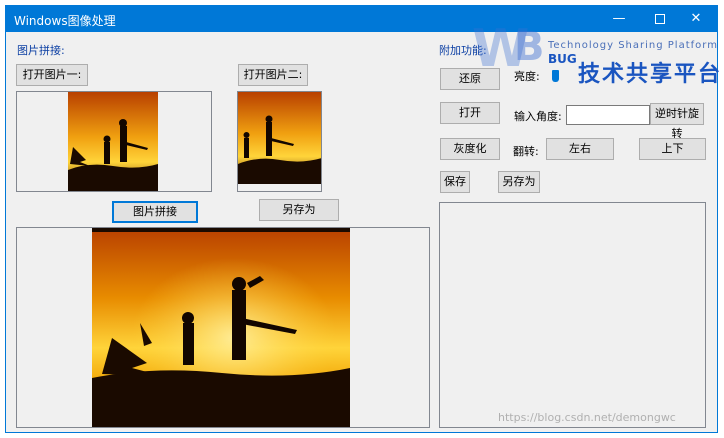 This screenshot has height=438, width=724. I want to click on window-title: Windows图像处理, so click(65, 21).